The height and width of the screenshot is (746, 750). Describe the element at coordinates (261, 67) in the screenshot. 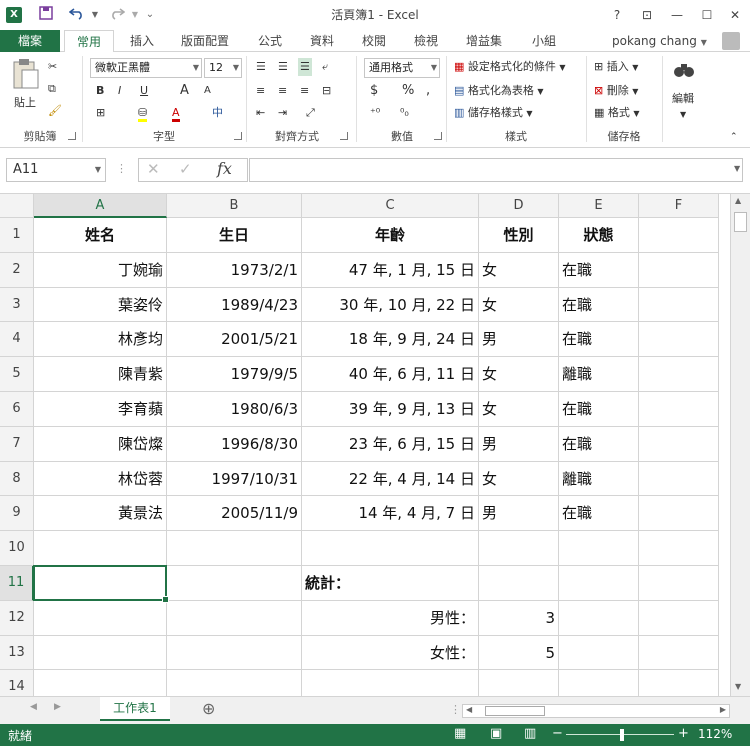

I see `align-top-icon: ☰` at that location.